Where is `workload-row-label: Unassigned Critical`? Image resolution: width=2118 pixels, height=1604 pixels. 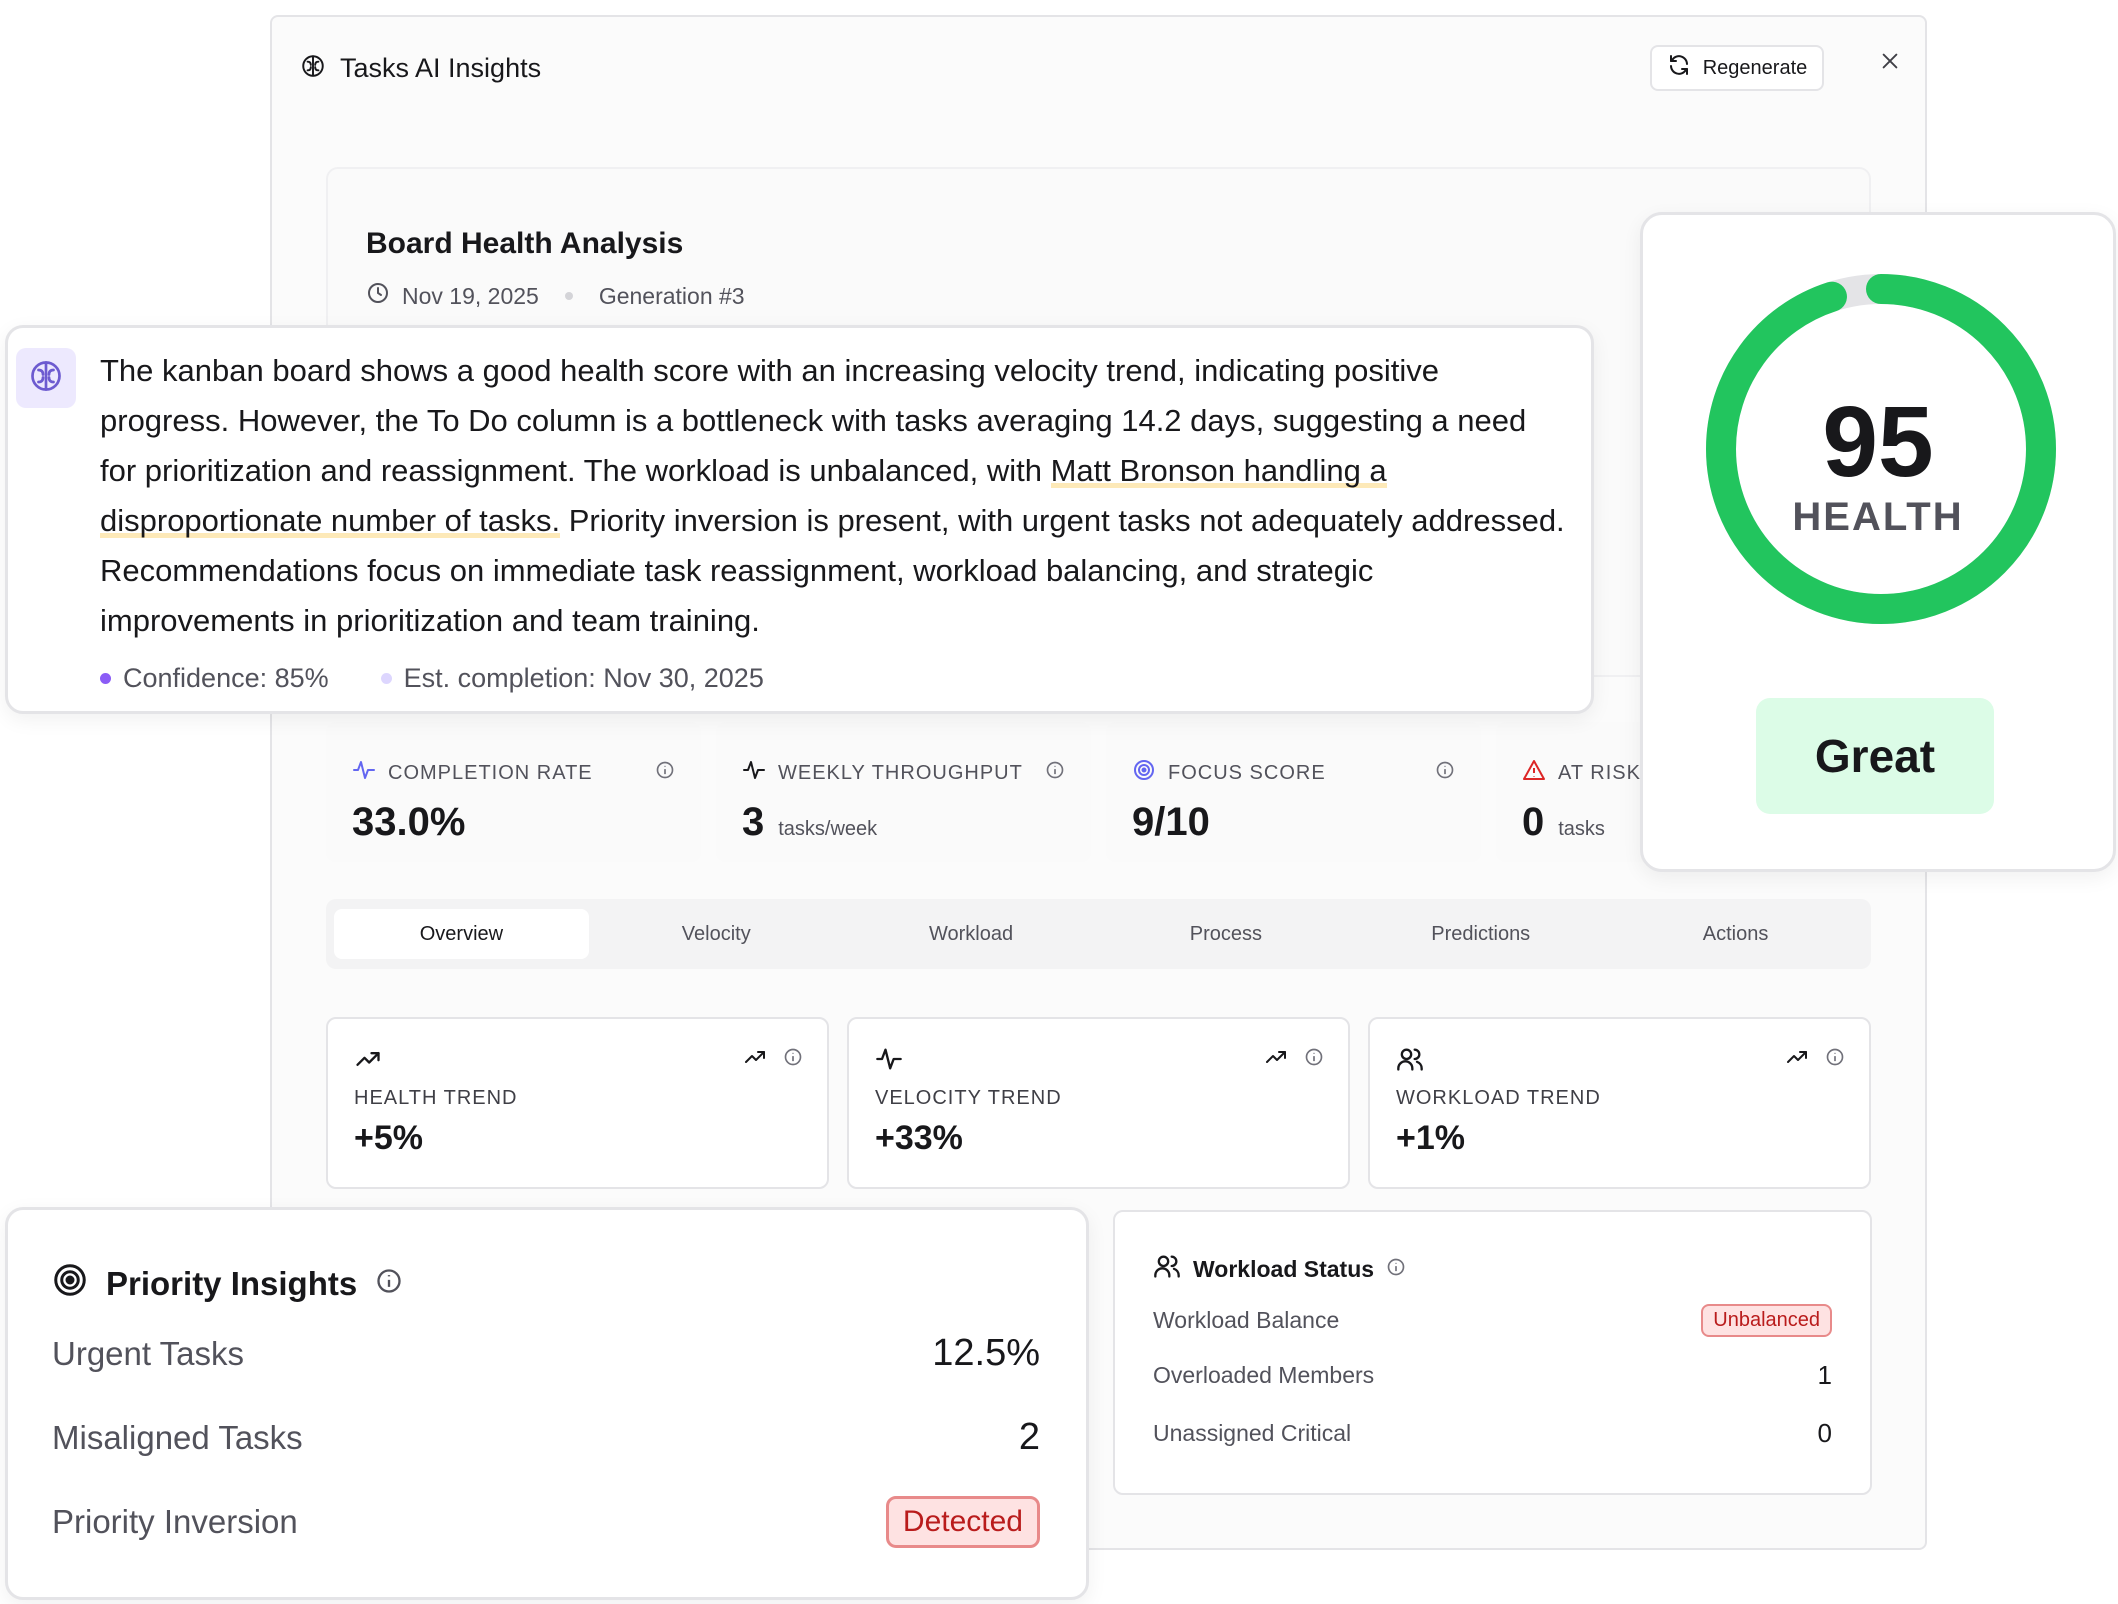 workload-row-label: Unassigned Critical is located at coordinates (1252, 1433).